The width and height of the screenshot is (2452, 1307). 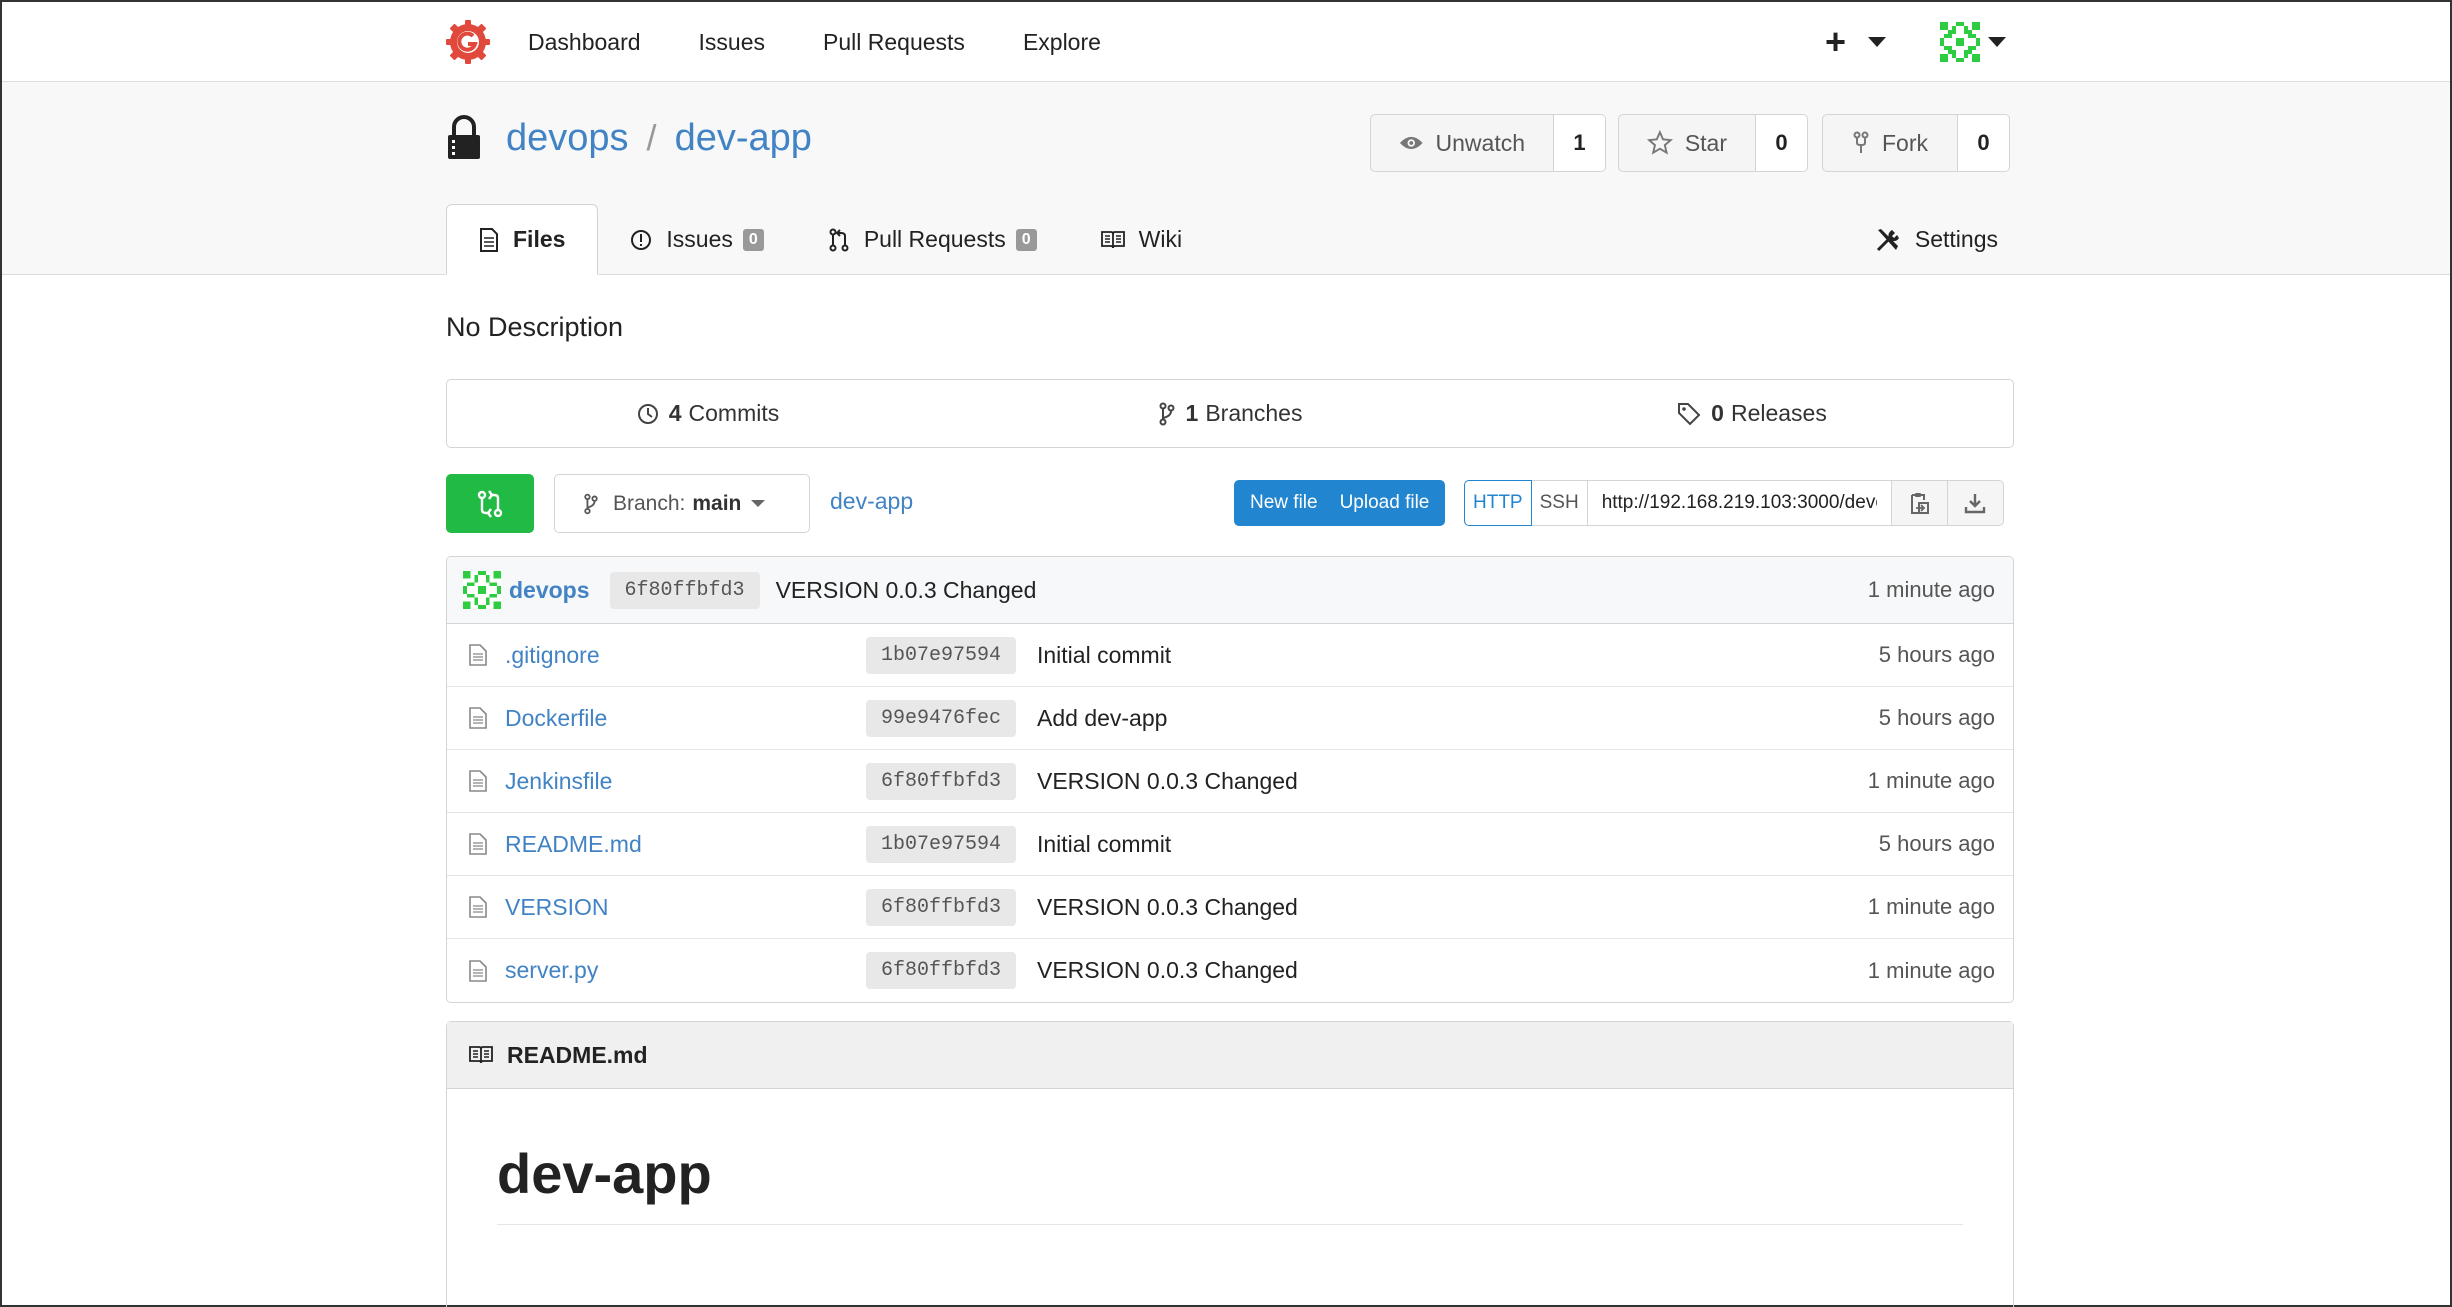 I want to click on branch-name: main, so click(x=717, y=503).